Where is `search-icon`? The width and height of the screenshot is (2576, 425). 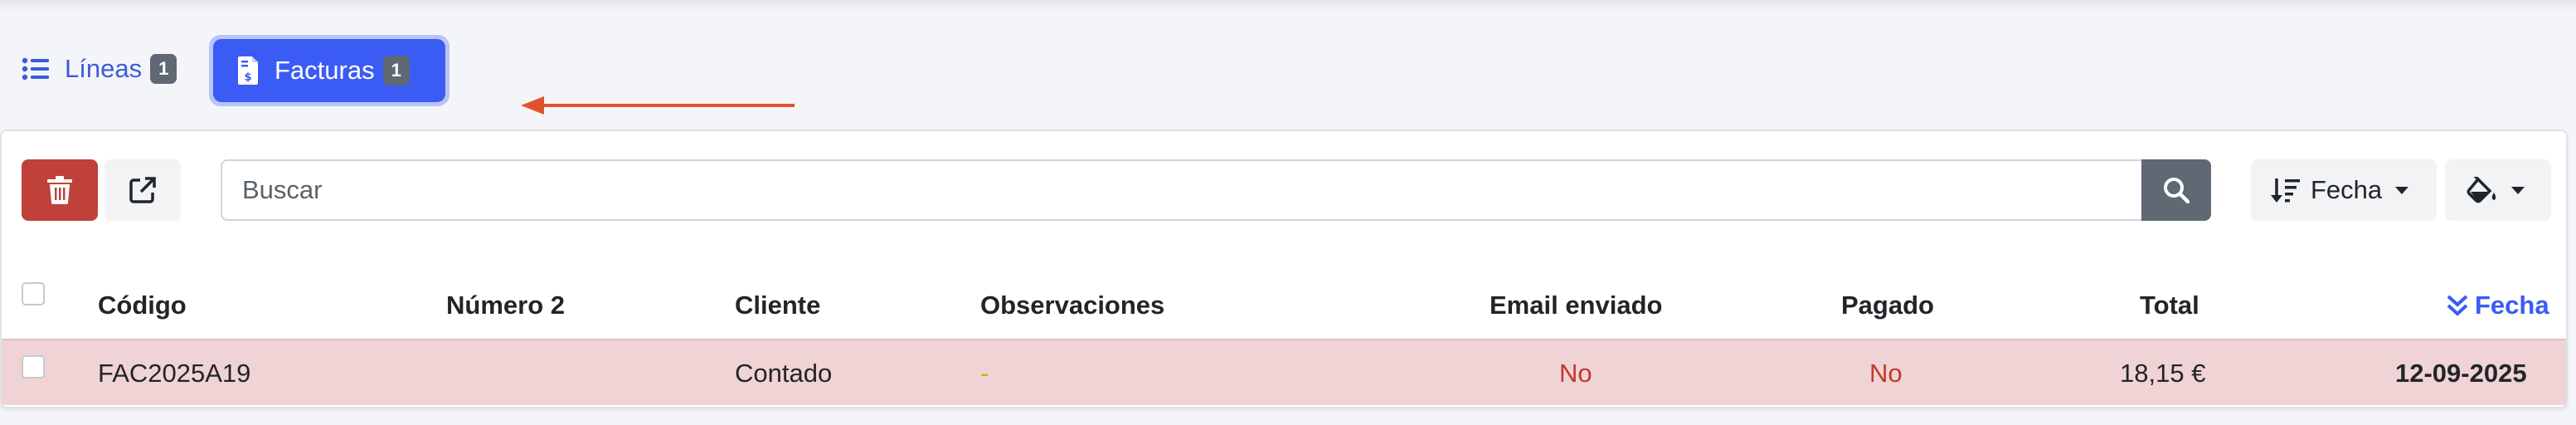 search-icon is located at coordinates (2177, 190).